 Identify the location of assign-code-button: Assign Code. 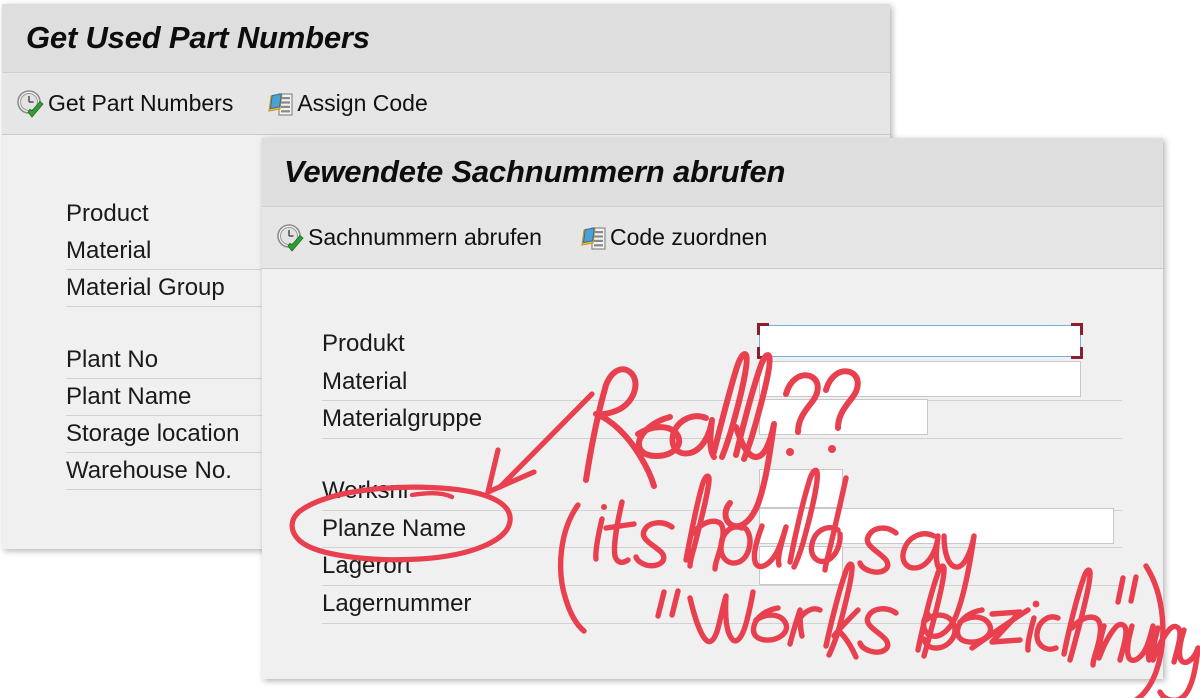
(346, 104).